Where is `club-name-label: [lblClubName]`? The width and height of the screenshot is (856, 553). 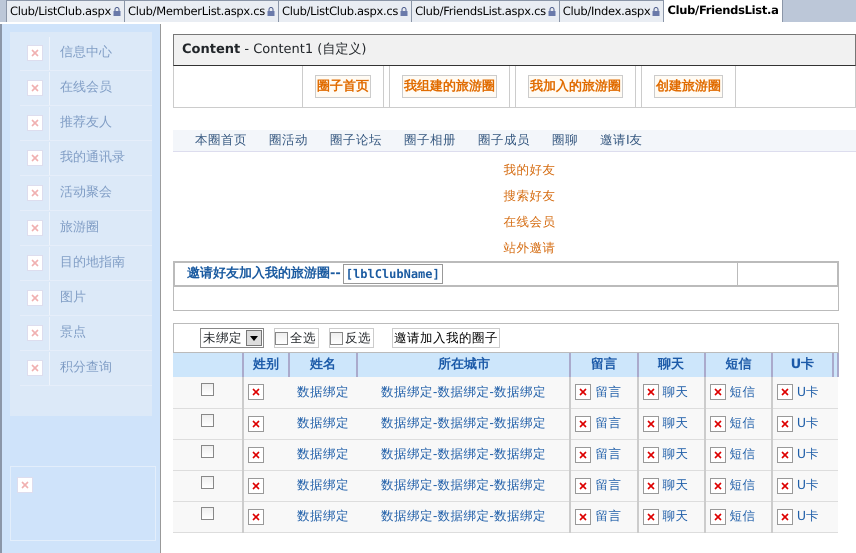 club-name-label: [lblClubName] is located at coordinates (392, 274).